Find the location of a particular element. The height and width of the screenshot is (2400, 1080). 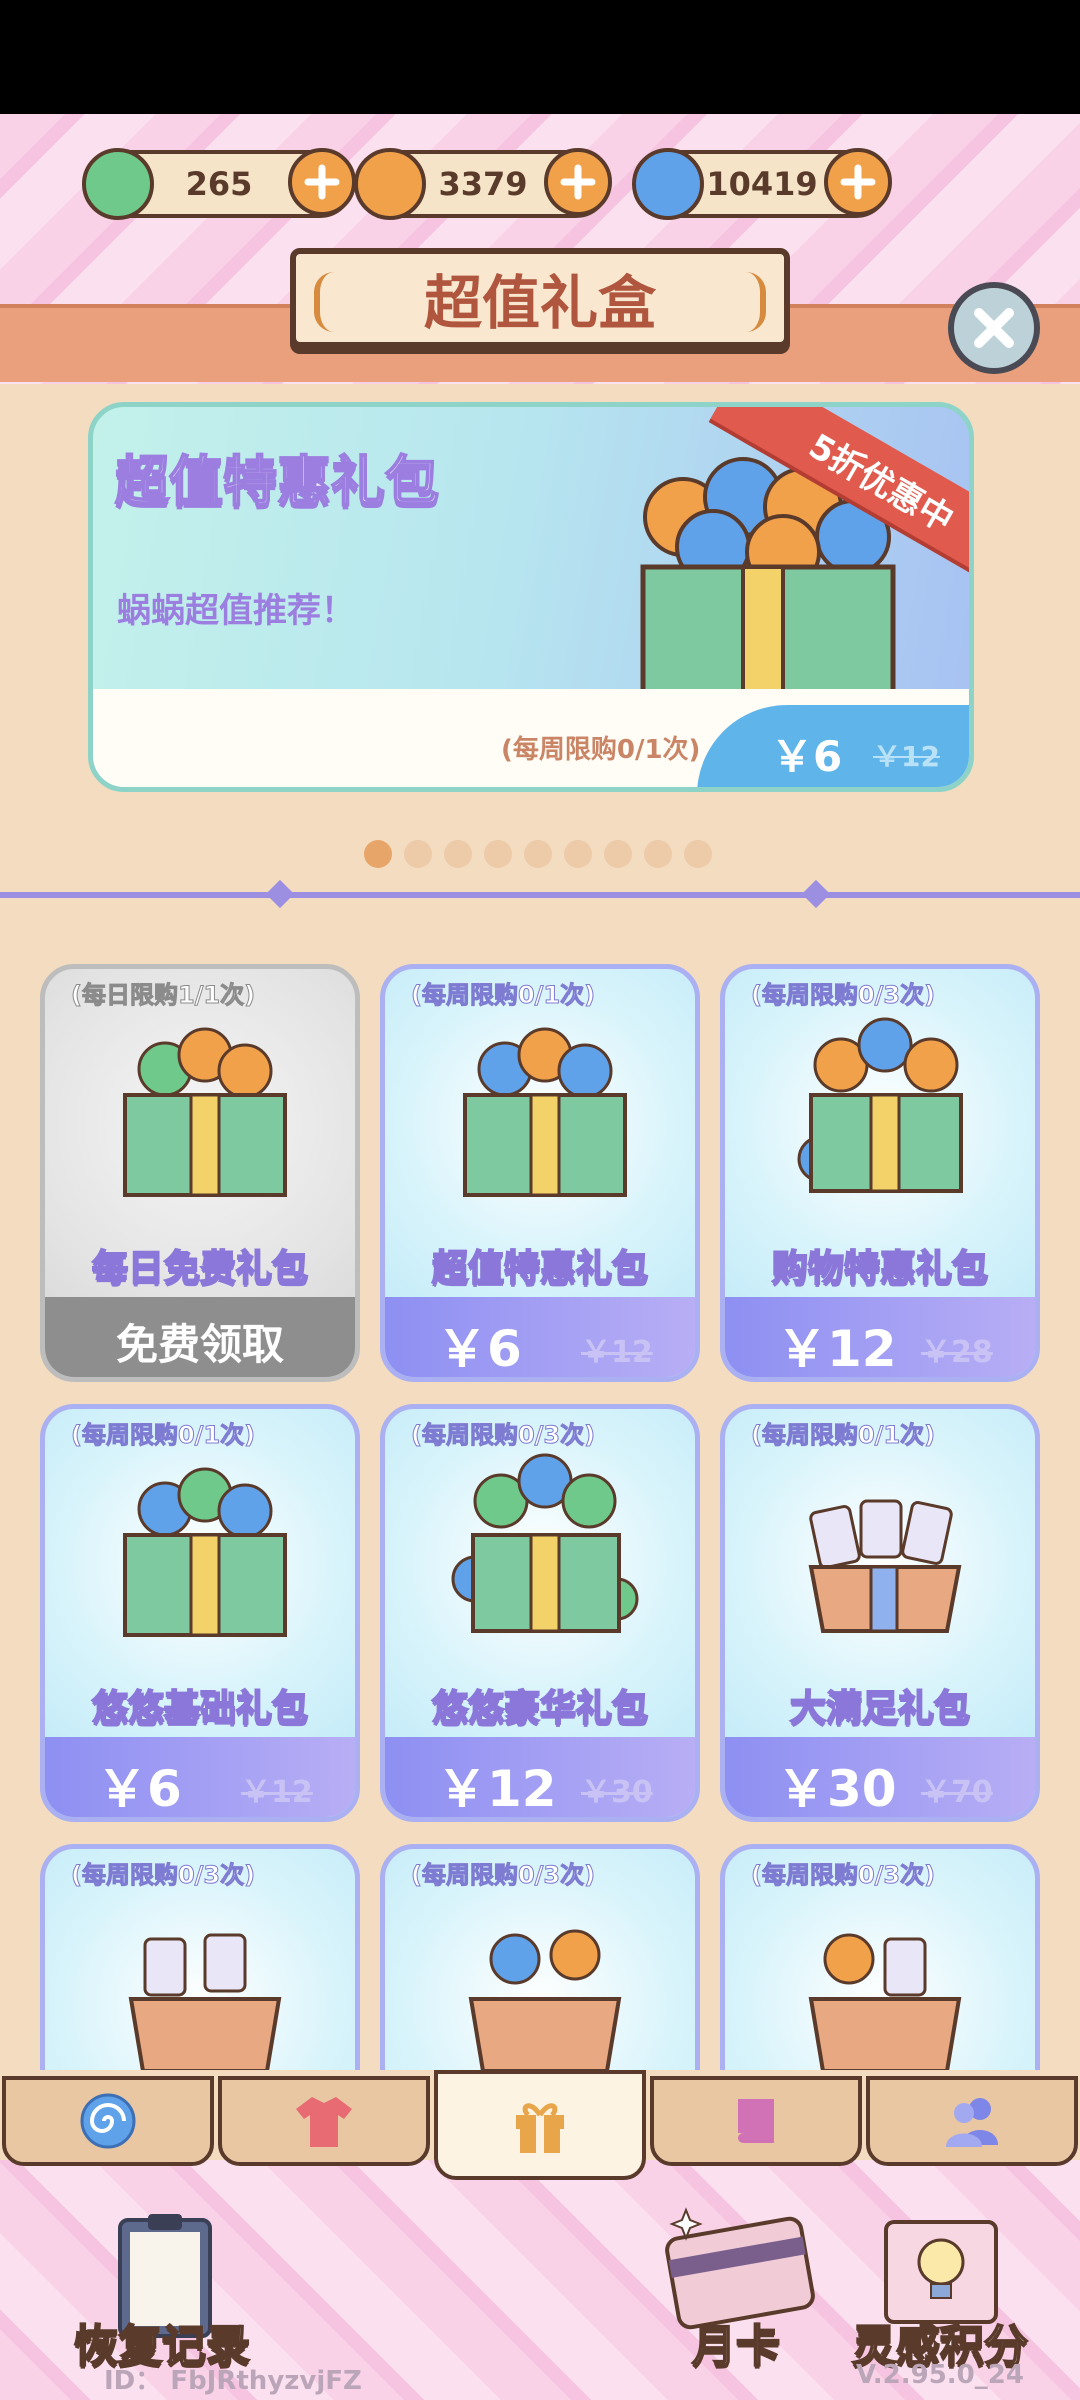

claim-free-button: 免费领取 is located at coordinates (200, 1337).